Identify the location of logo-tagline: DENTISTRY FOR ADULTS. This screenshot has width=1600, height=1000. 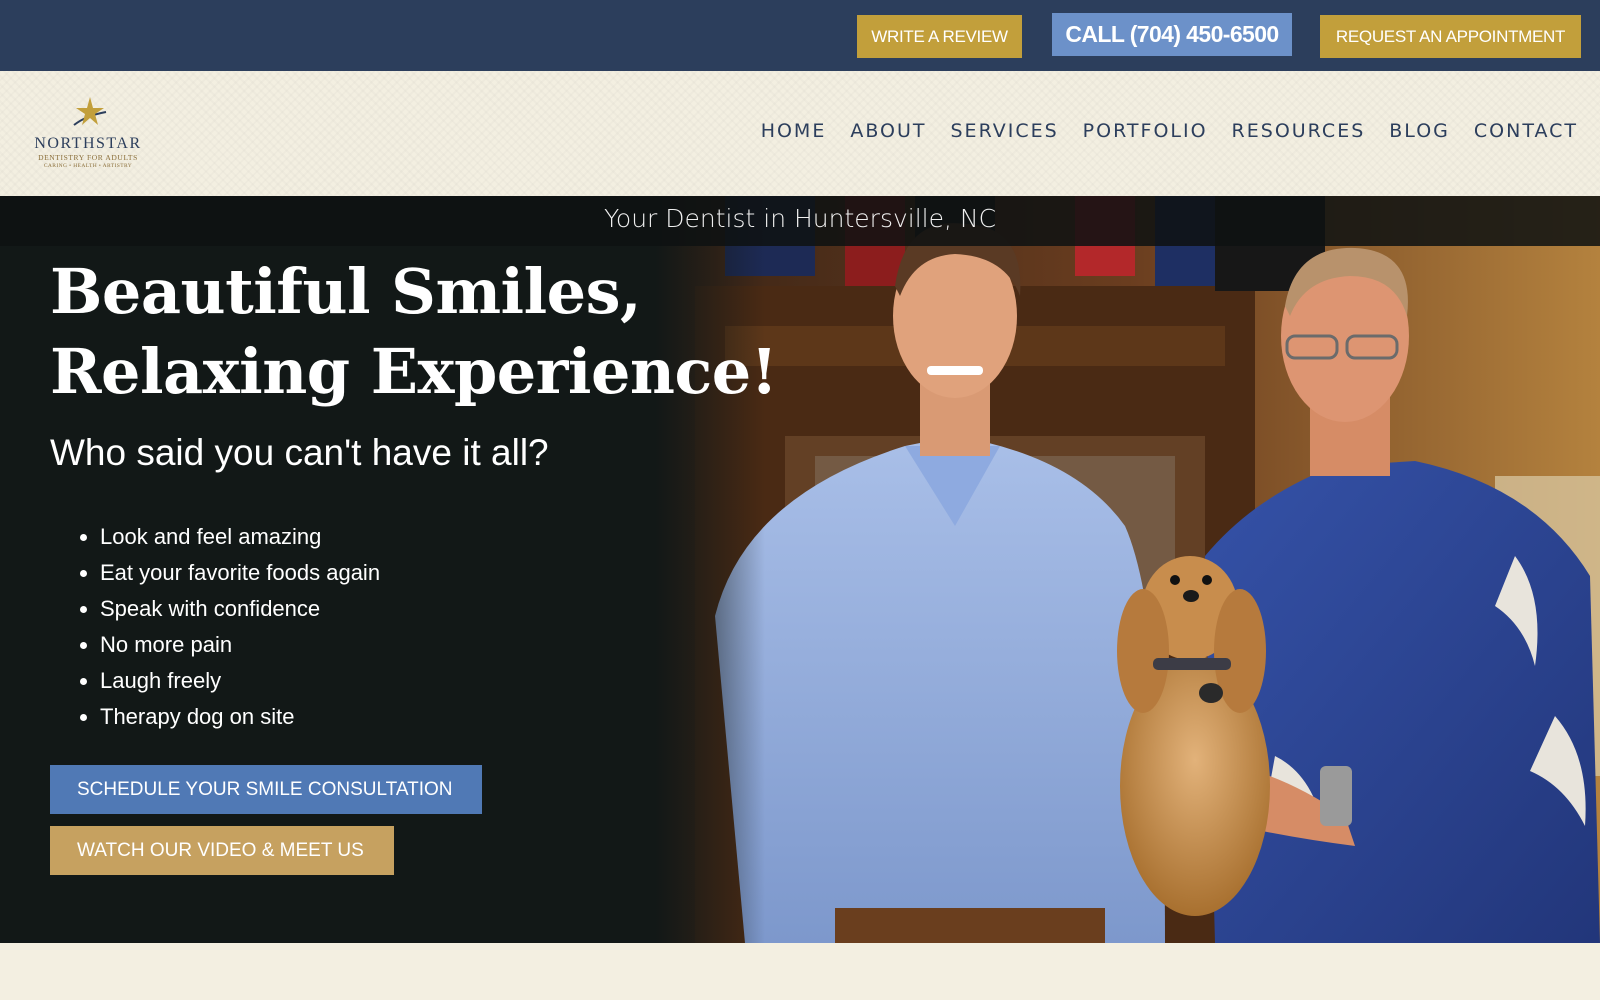
(88, 157).